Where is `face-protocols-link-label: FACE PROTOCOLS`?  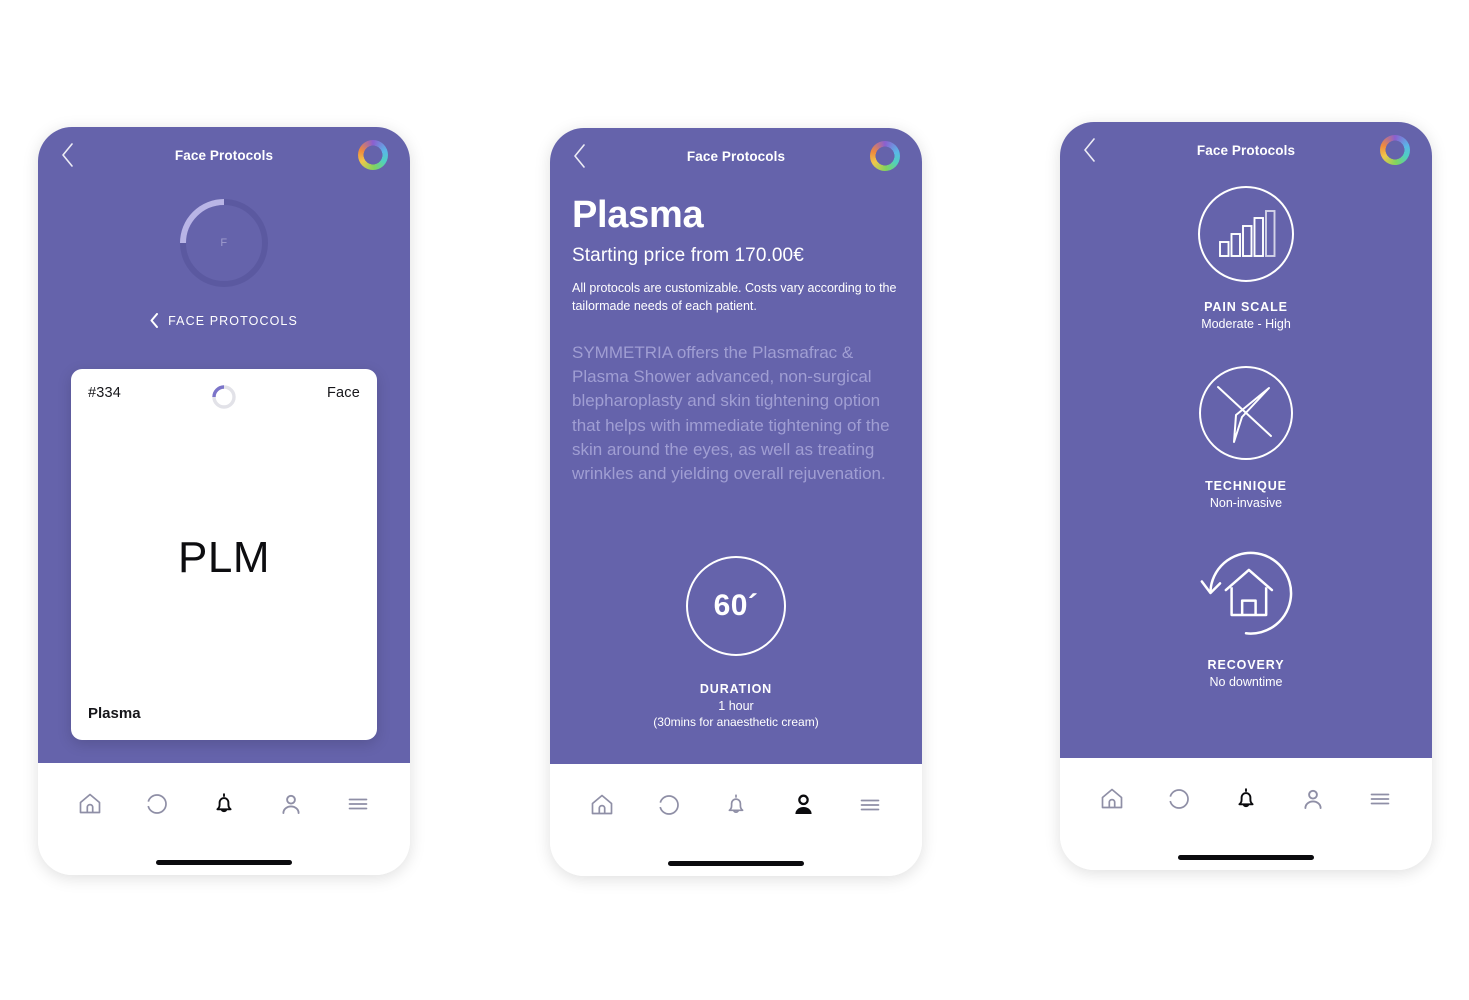 face-protocols-link-label: FACE PROTOCOLS is located at coordinates (233, 320).